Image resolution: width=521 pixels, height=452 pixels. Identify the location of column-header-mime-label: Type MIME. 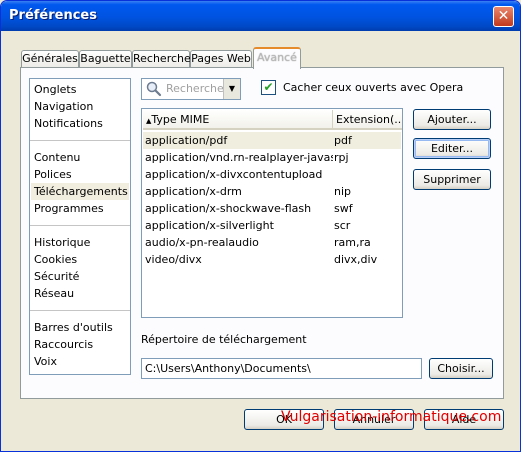
(180, 119).